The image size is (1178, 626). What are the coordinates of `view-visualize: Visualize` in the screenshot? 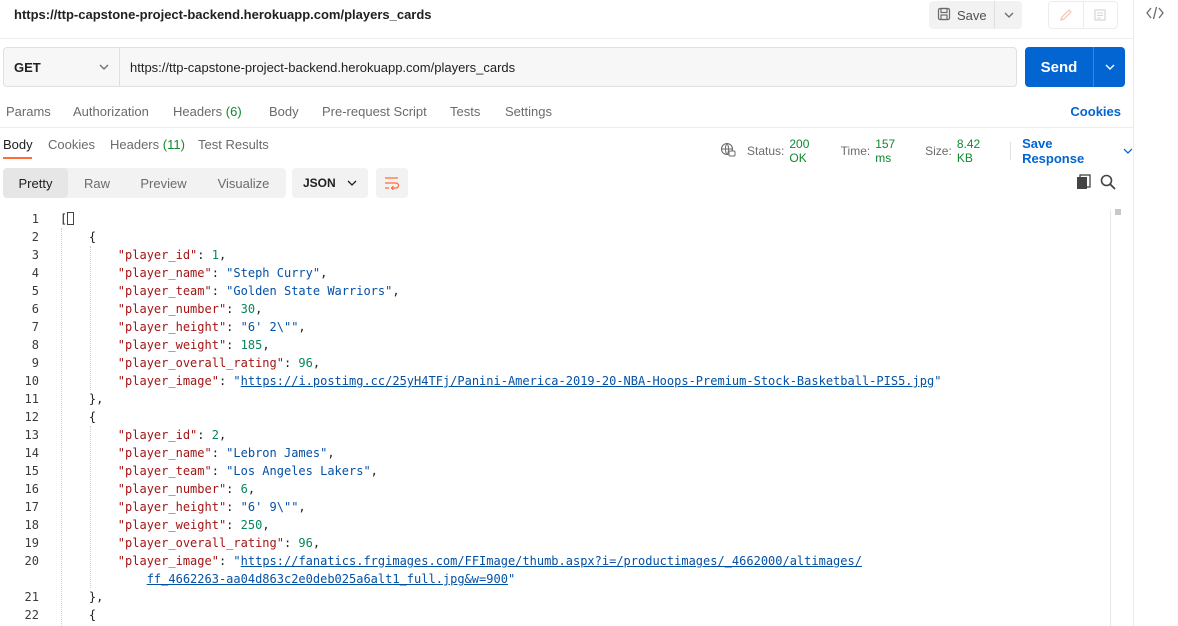 It's located at (243, 183).